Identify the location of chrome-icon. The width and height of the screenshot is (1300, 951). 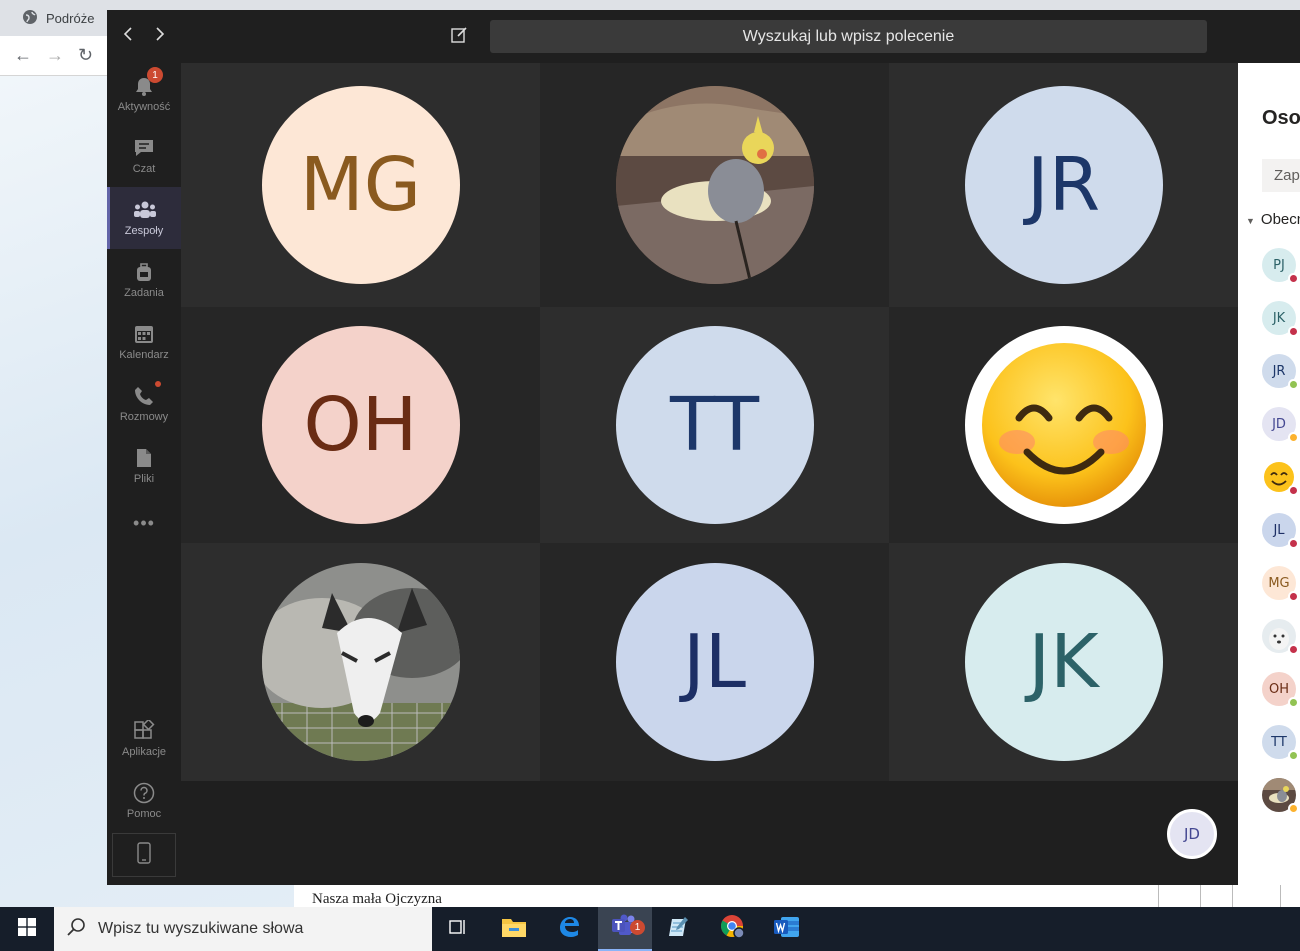
(733, 929).